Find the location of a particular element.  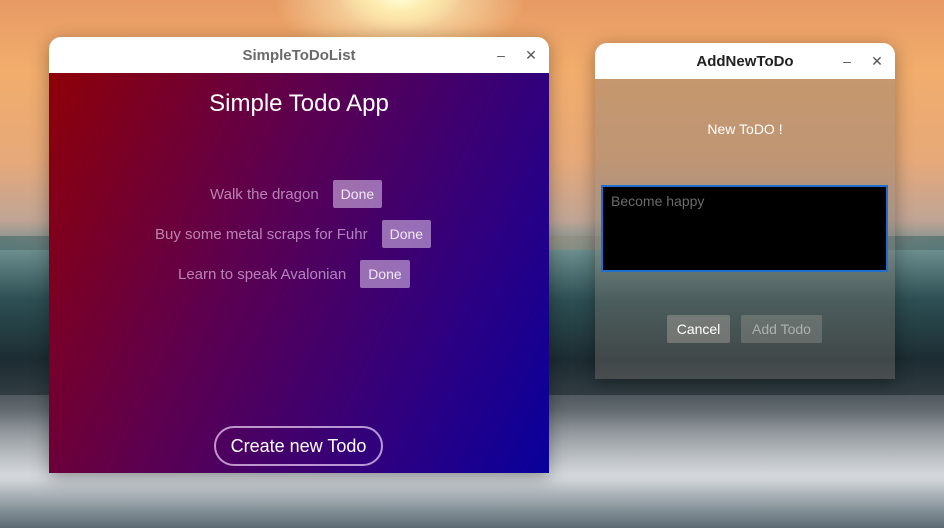

add-window-title: AddNewToDo is located at coordinates (745, 61).